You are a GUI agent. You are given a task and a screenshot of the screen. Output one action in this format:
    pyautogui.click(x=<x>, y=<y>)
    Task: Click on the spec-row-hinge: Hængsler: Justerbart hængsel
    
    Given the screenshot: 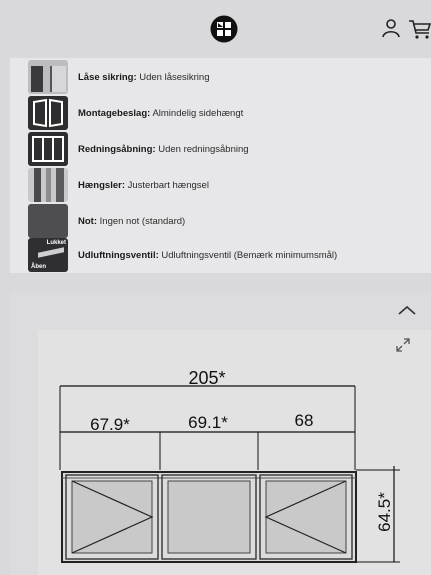 What is the action you would take?
    pyautogui.click(x=118, y=185)
    